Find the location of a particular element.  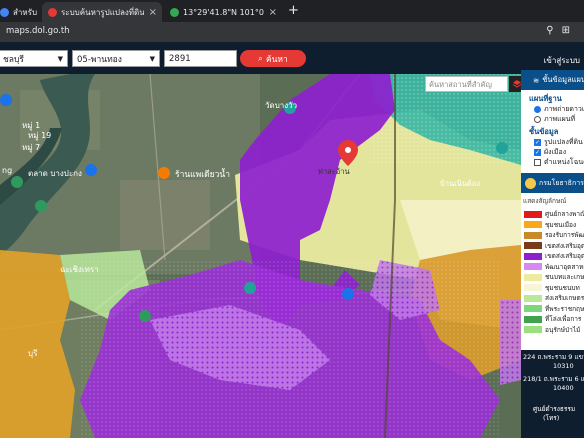

address-bar: maps.dol.go.th ⚲⊞ is located at coordinates (292, 32).